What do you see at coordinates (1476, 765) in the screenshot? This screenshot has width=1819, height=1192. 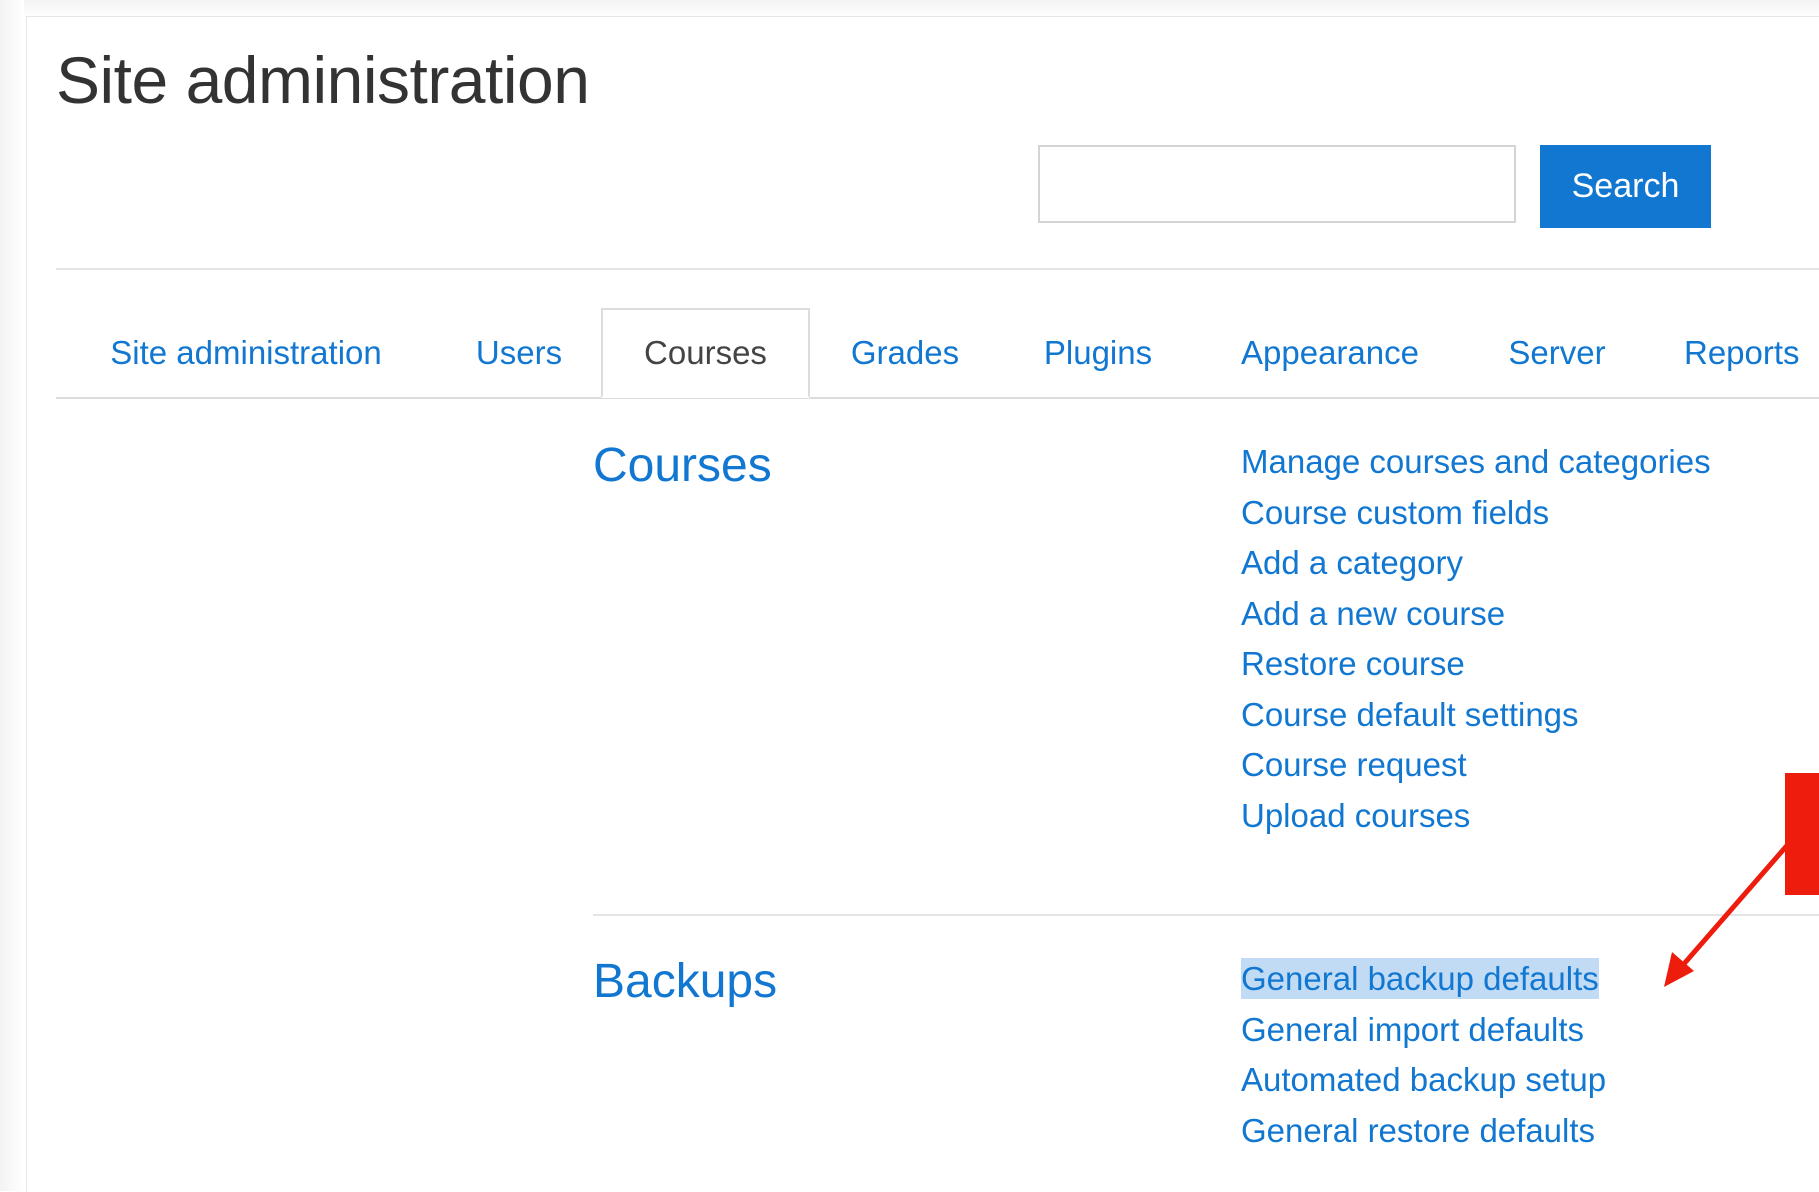 I see `list-item: Course request` at bounding box center [1476, 765].